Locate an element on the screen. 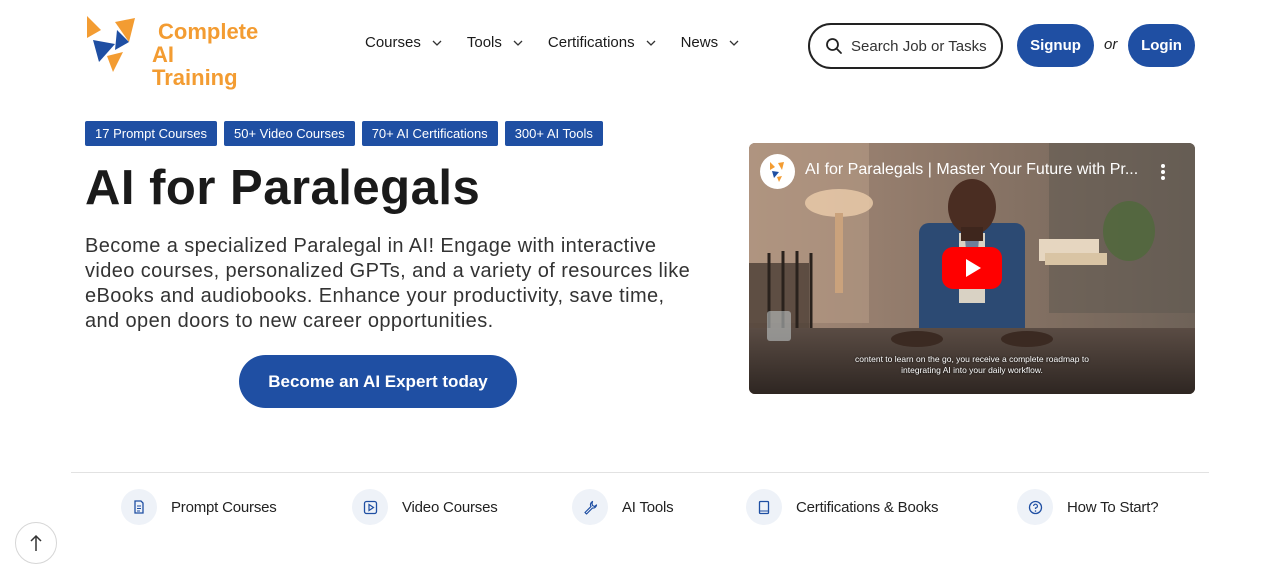  bottom-nav-label: AI Tools is located at coordinates (648, 507).